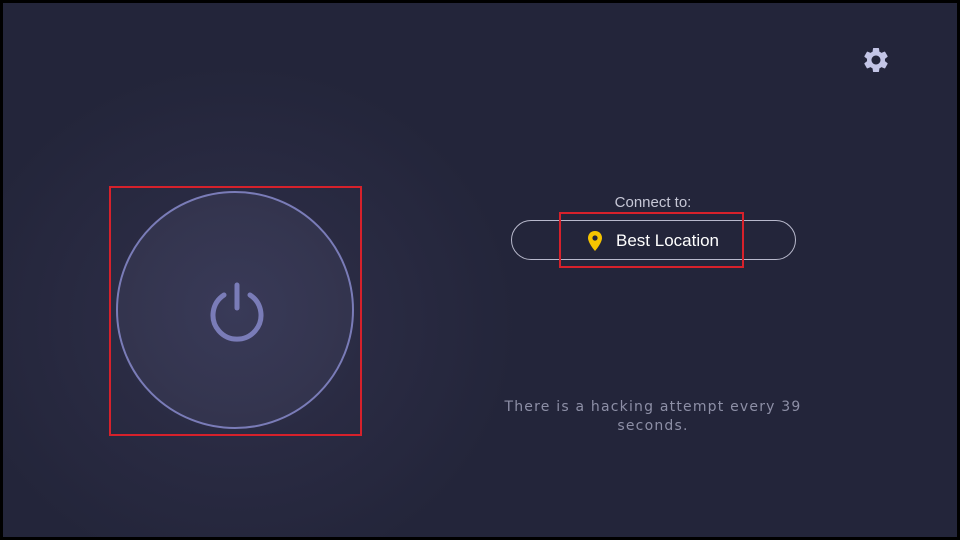 The height and width of the screenshot is (540, 960). What do you see at coordinates (668, 240) in the screenshot?
I see `location-name: Best Location` at bounding box center [668, 240].